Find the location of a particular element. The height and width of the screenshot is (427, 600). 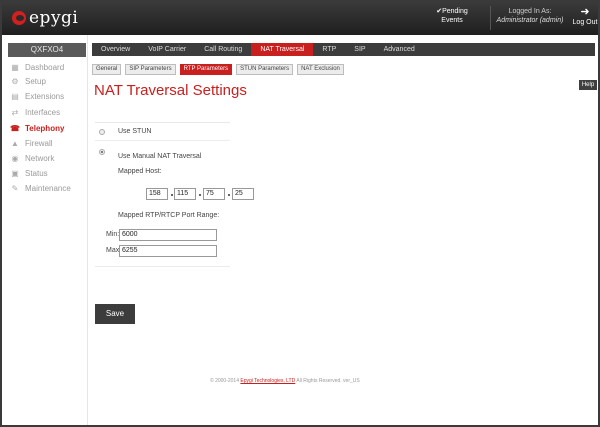

dashboard-icon: ▦ is located at coordinates (15, 67).